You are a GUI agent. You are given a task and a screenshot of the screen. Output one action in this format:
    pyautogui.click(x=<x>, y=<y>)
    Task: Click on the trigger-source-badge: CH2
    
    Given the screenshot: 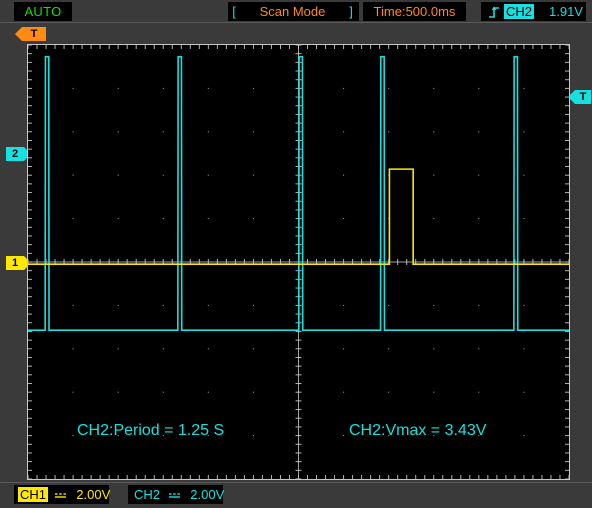 What is the action you would take?
    pyautogui.click(x=519, y=11)
    